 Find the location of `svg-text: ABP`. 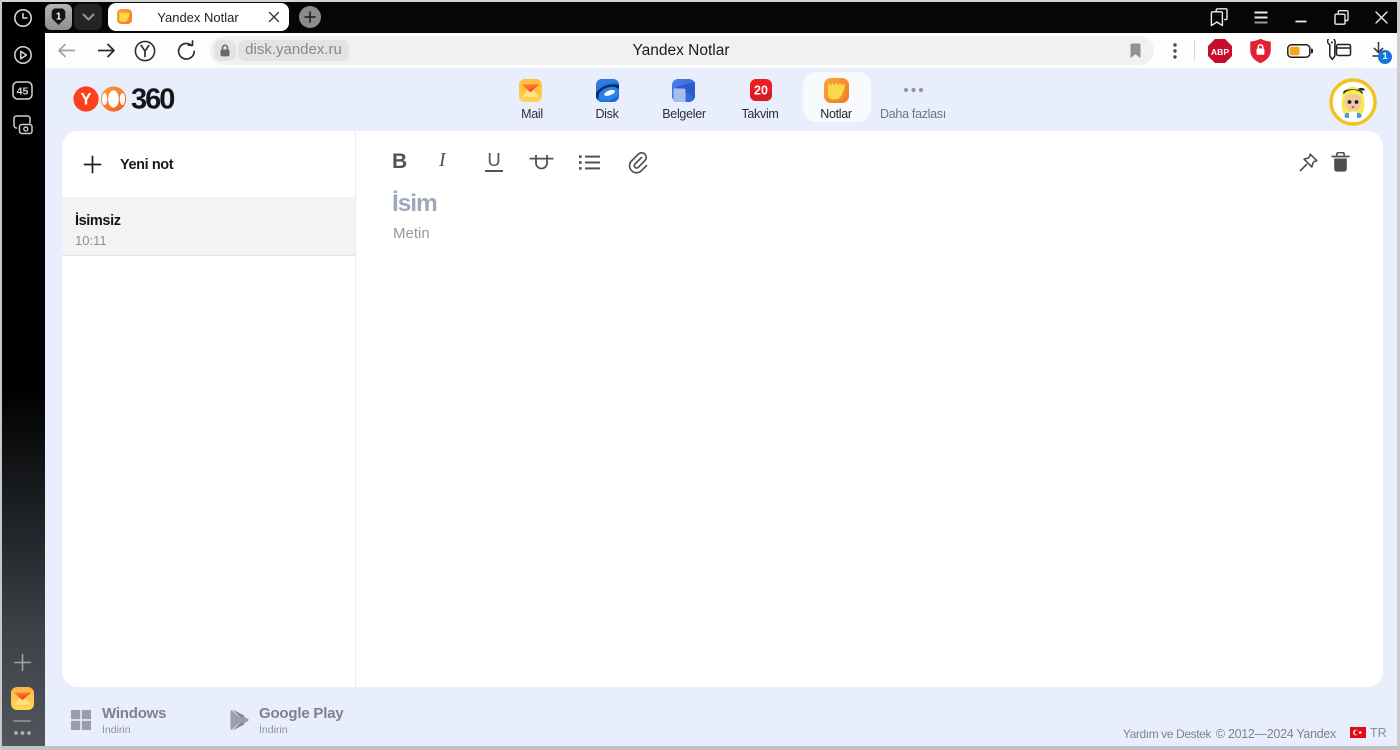

svg-text: ABP is located at coordinates (1220, 52).